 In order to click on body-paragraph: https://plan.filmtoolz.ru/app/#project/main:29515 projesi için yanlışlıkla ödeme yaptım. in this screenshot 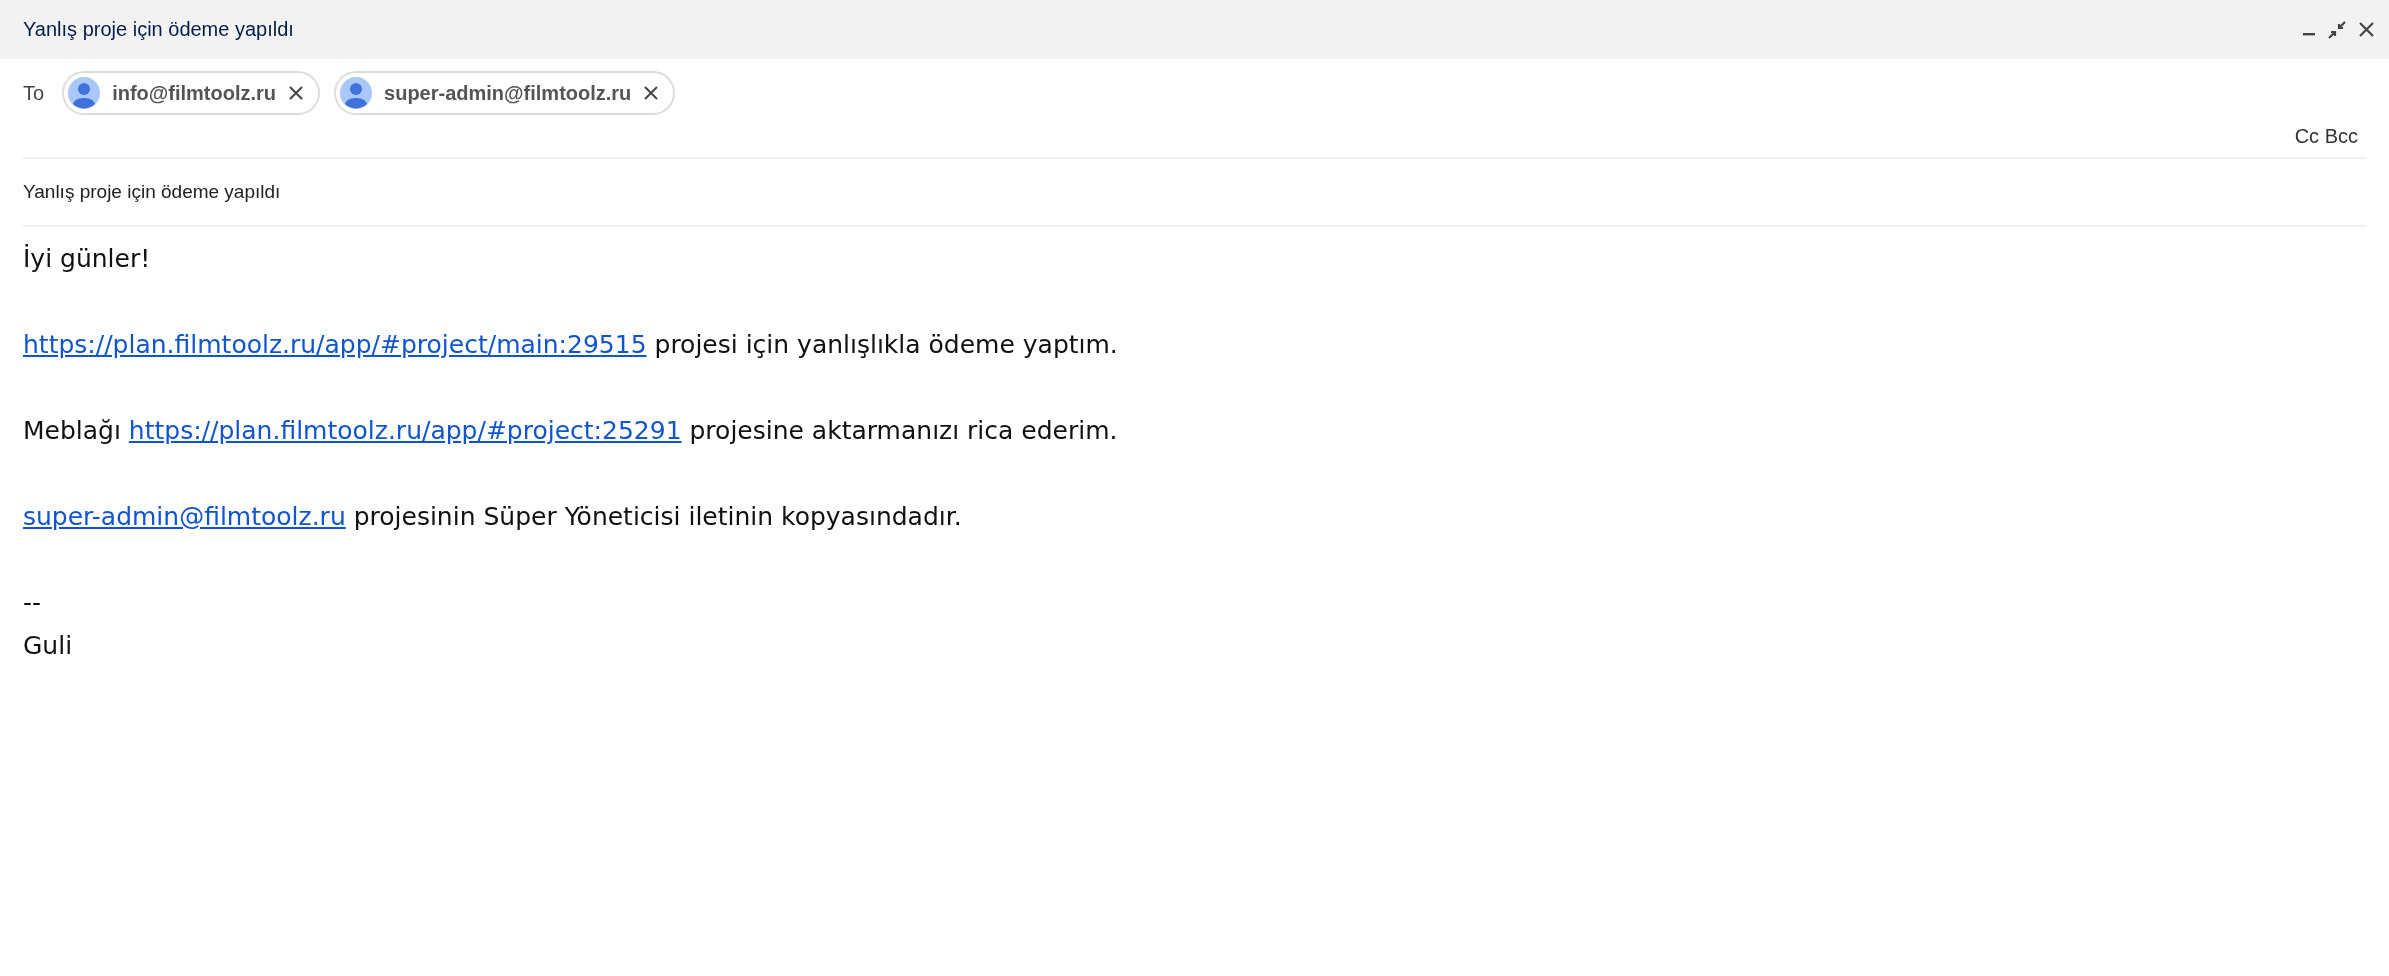, I will do `click(571, 345)`.